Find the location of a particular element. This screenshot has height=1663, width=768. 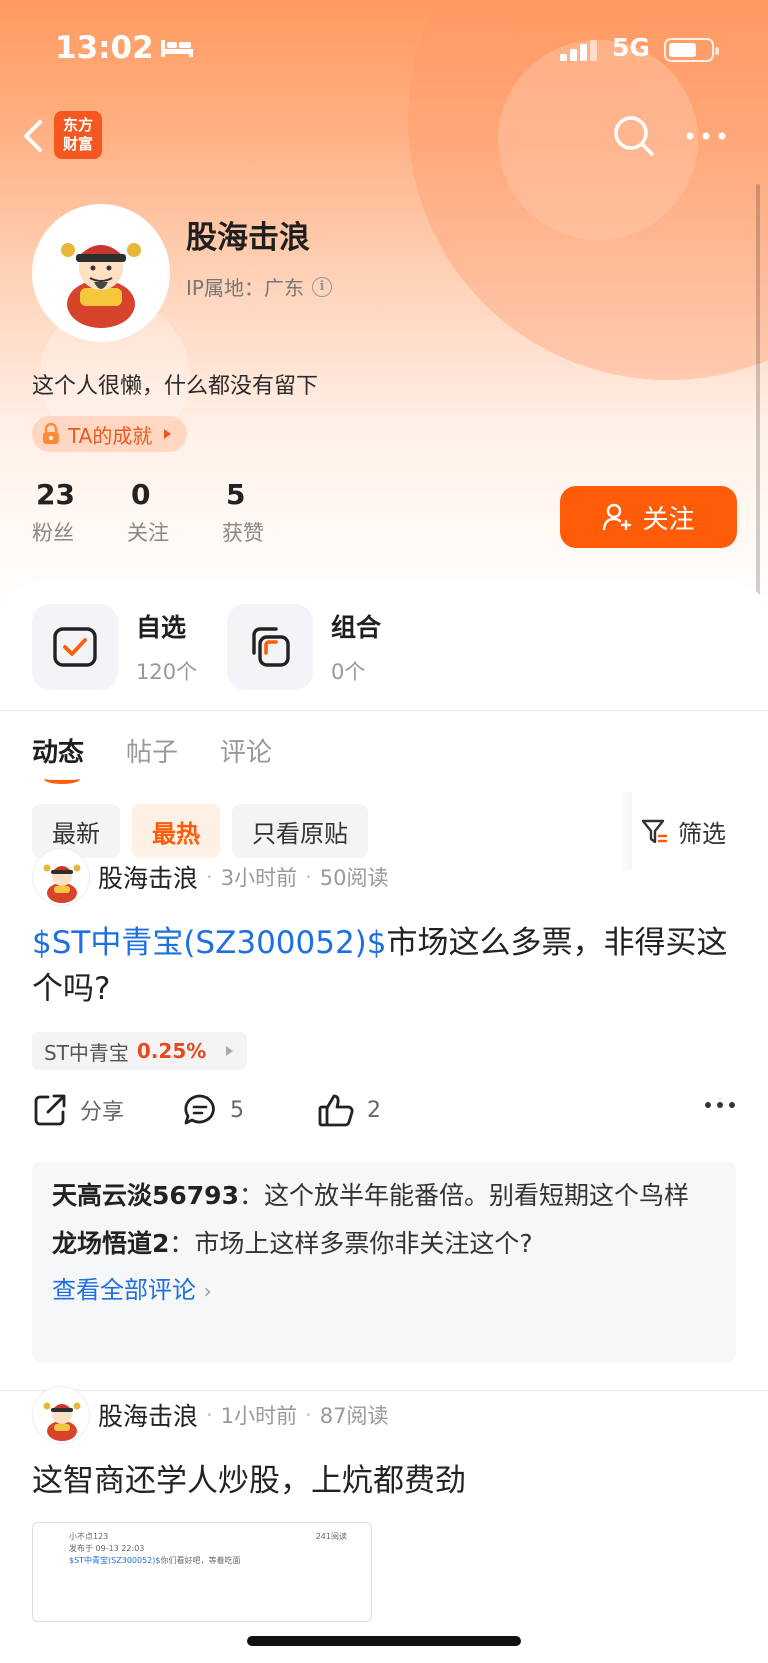

stock-tag: ST中青宝 0.25% is located at coordinates (140, 1051).